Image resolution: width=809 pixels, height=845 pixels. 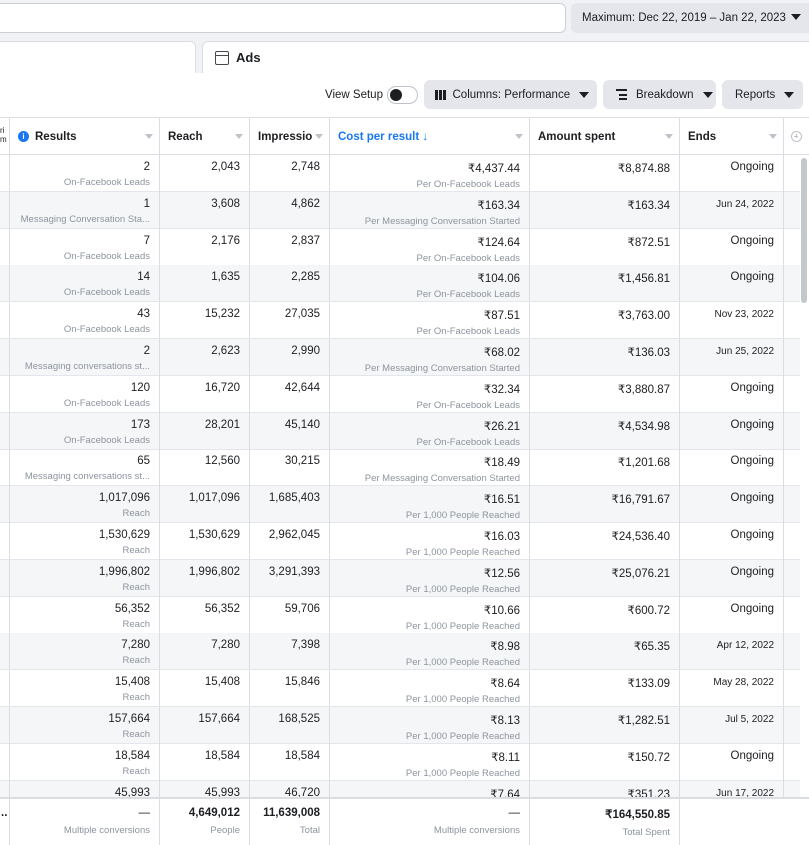 What do you see at coordinates (302, 387) in the screenshot?
I see `impressions-cell-value: 42,644` at bounding box center [302, 387].